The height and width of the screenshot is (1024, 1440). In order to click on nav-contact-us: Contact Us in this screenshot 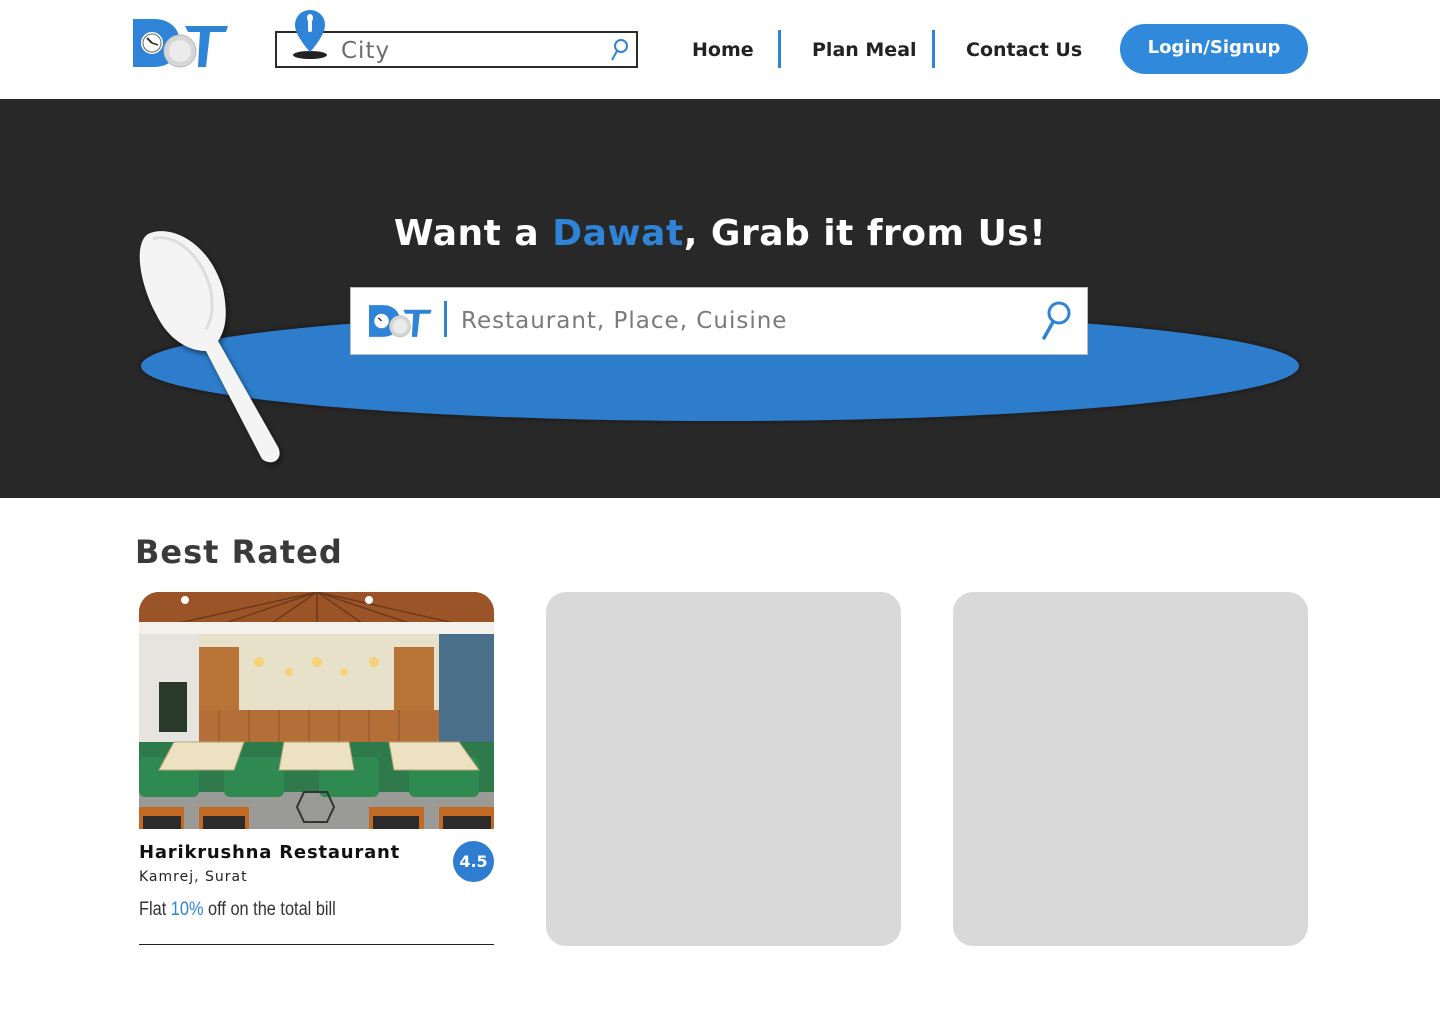, I will do `click(1024, 49)`.